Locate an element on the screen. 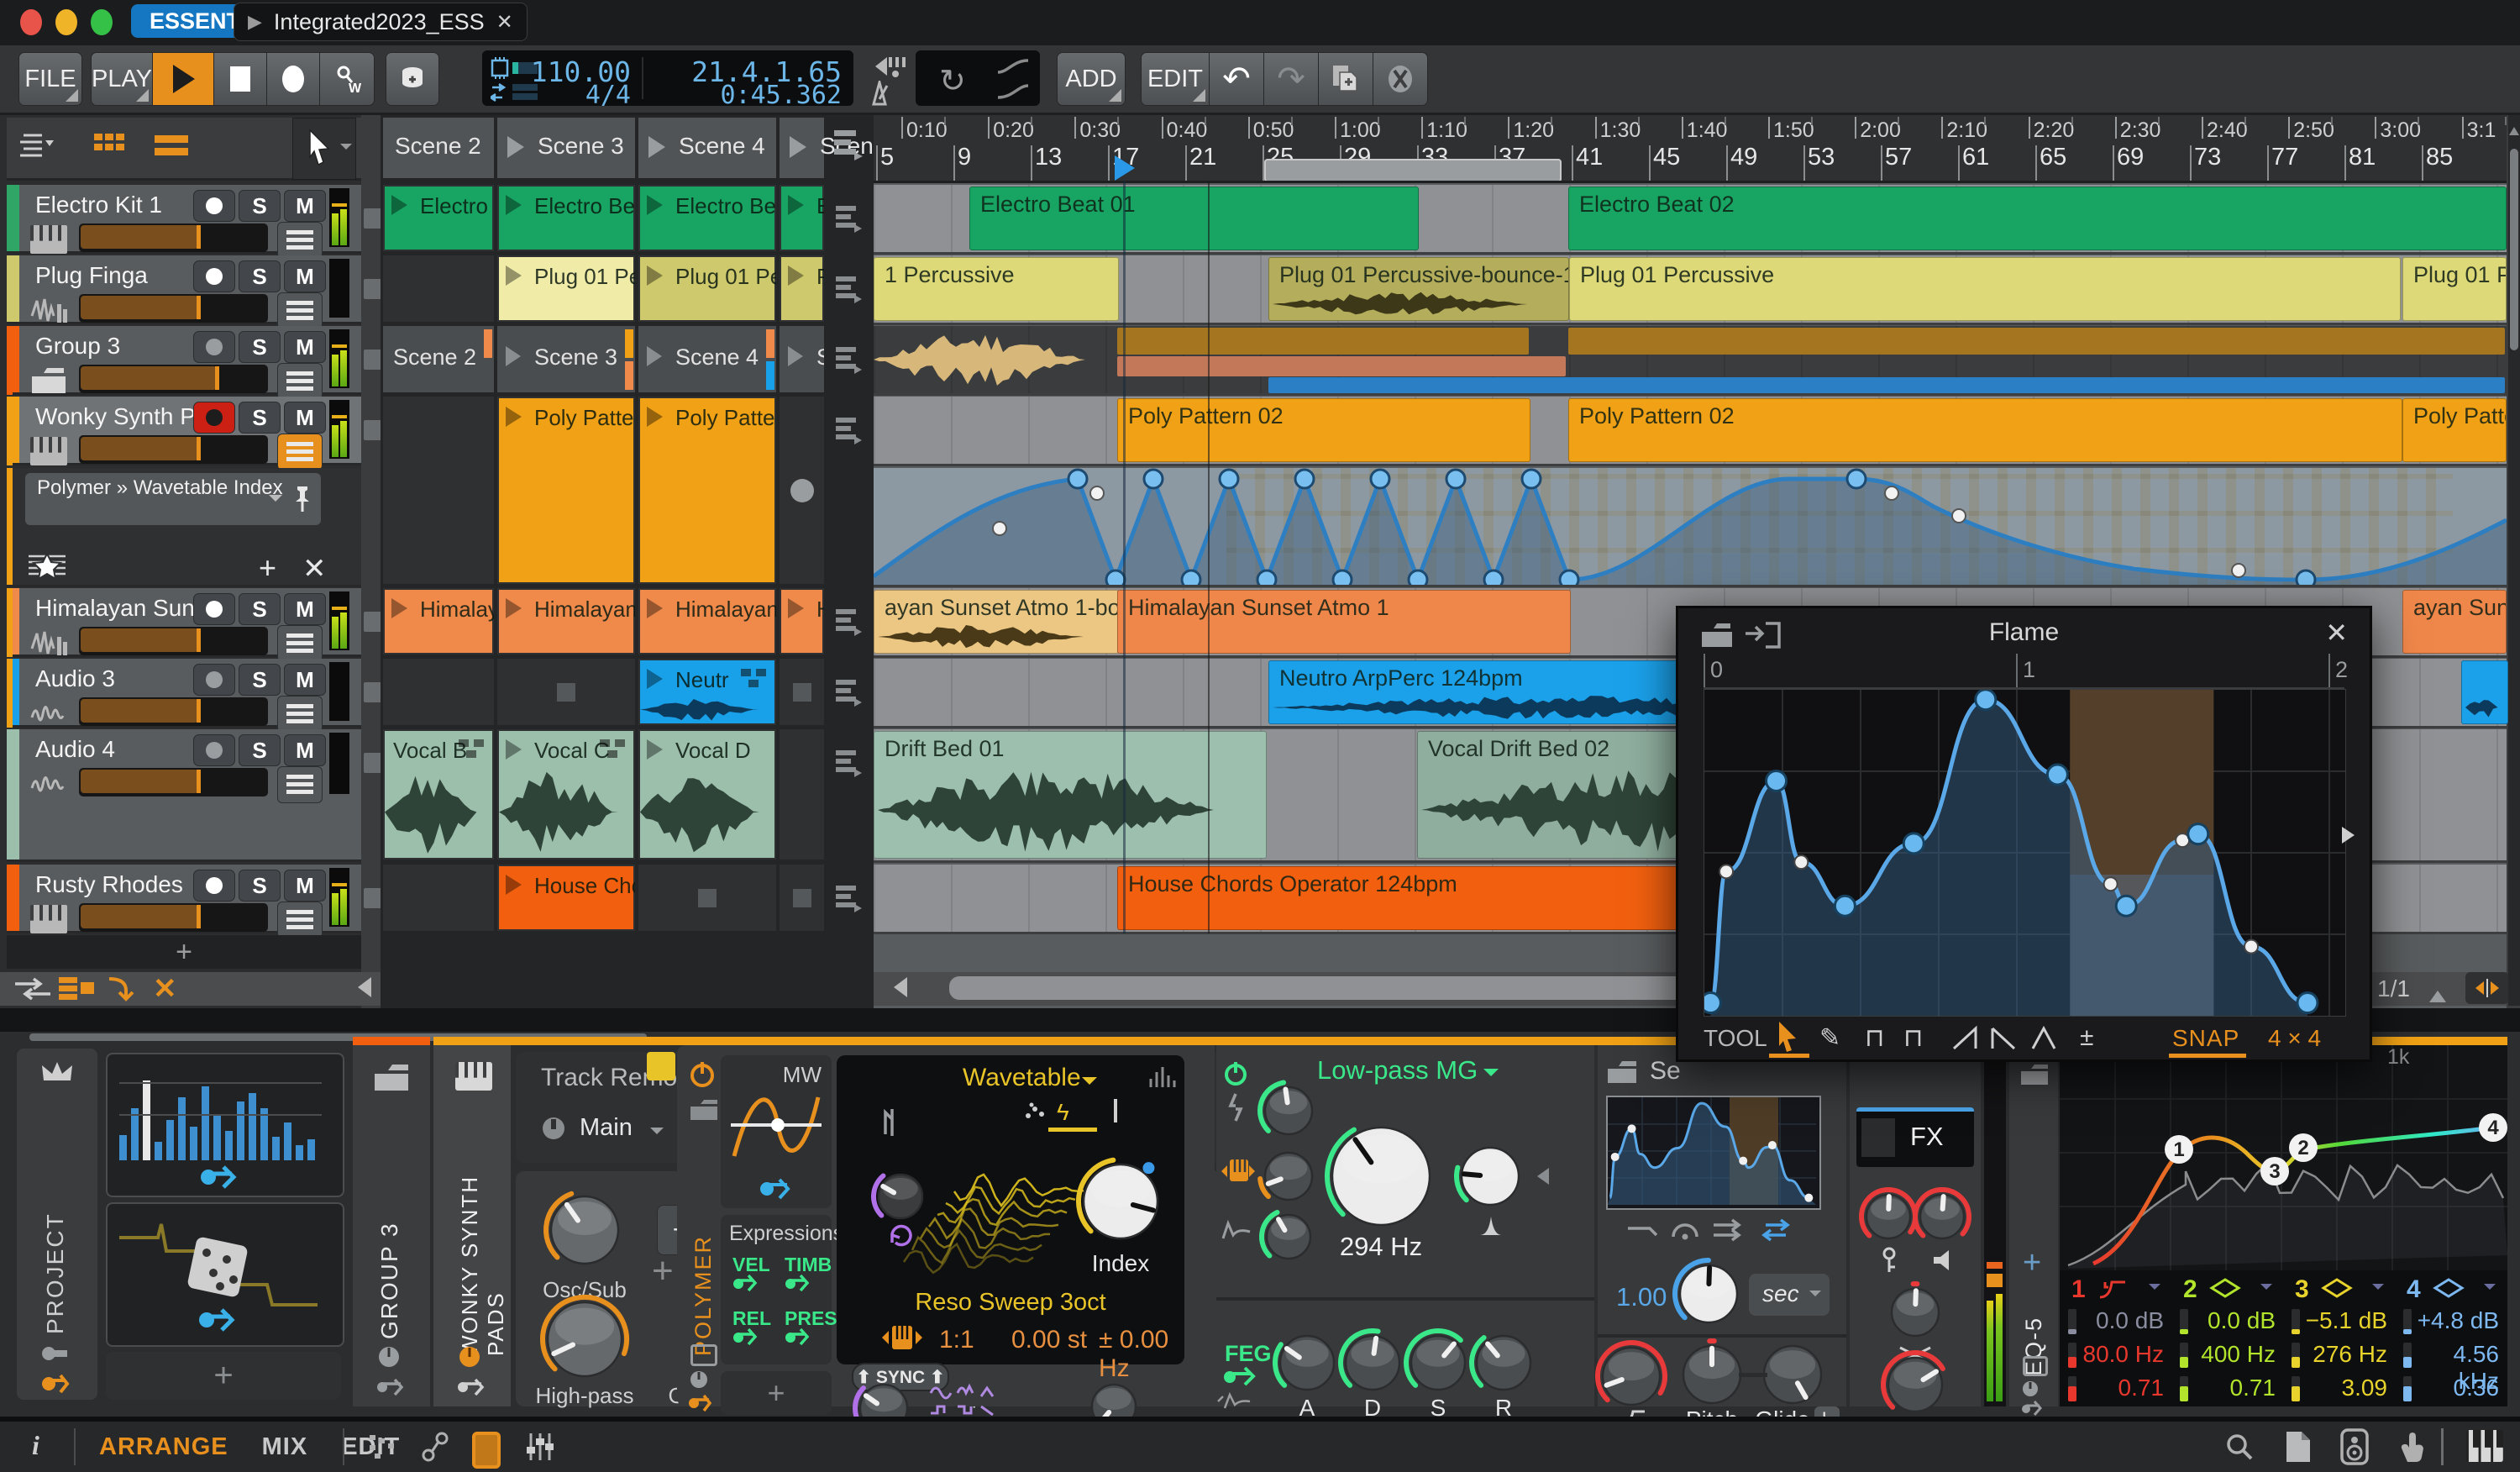 This screenshot has height=1472, width=2520. clear-icon: ✕ is located at coordinates (165, 989).